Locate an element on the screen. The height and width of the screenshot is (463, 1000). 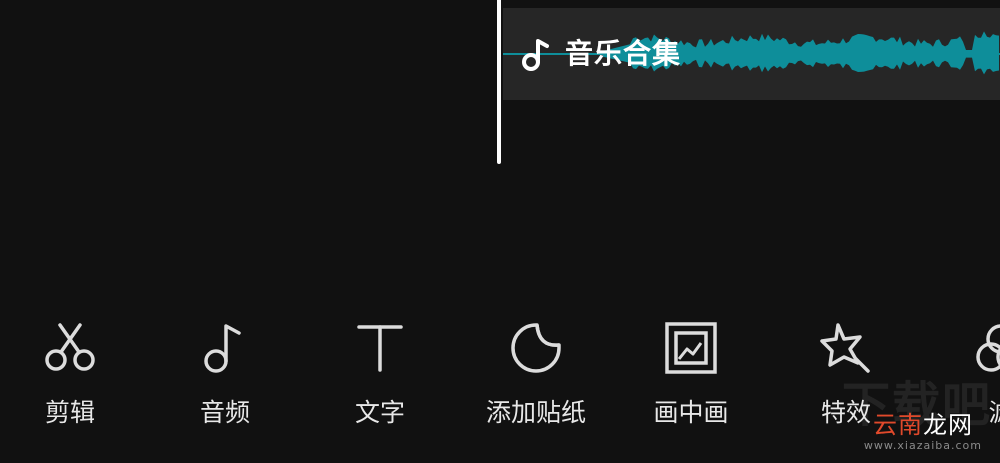
audio-track-label: 音乐合集 is located at coordinates (601, 54).